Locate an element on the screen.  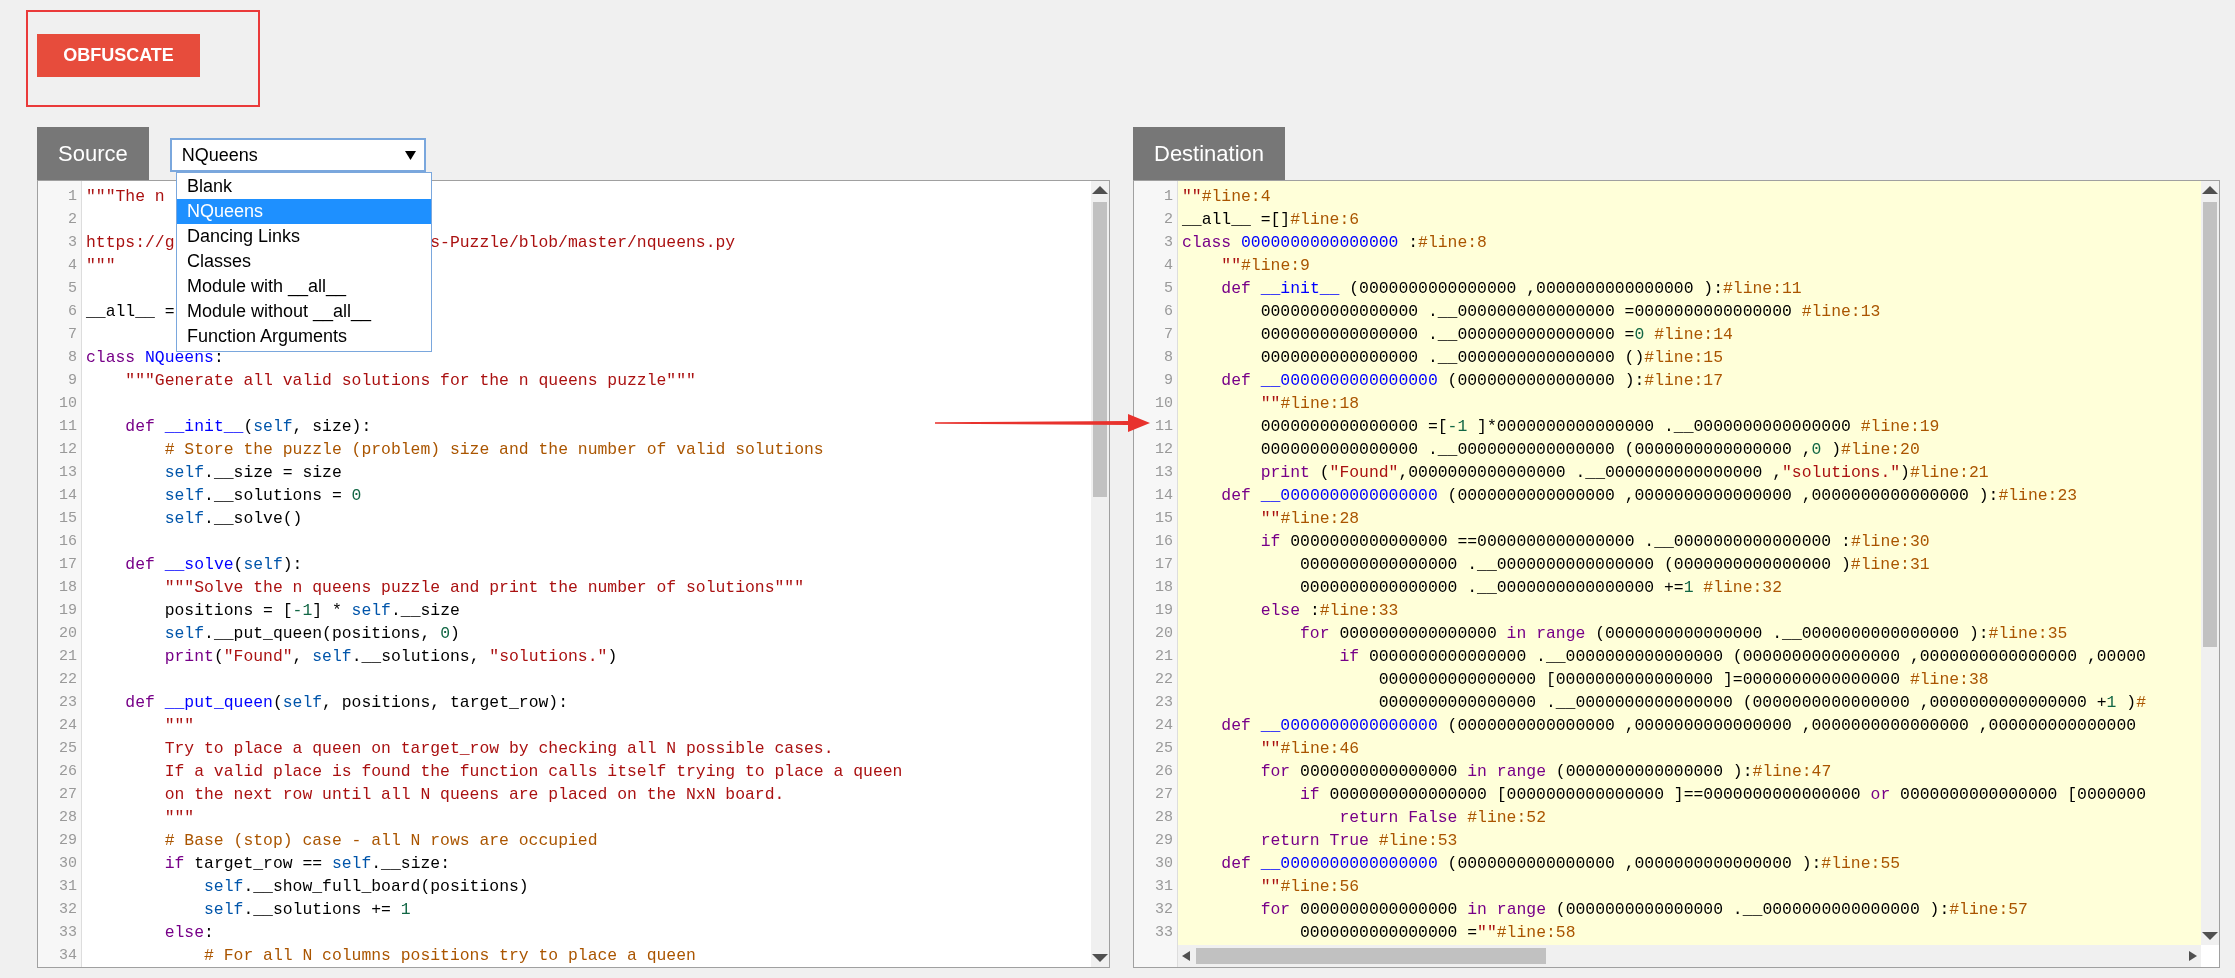
code-line: print ("Found",0000000000000000 .__0000000000000000 ,"solutions.")#line:21 is located at coordinates (1624, 472).